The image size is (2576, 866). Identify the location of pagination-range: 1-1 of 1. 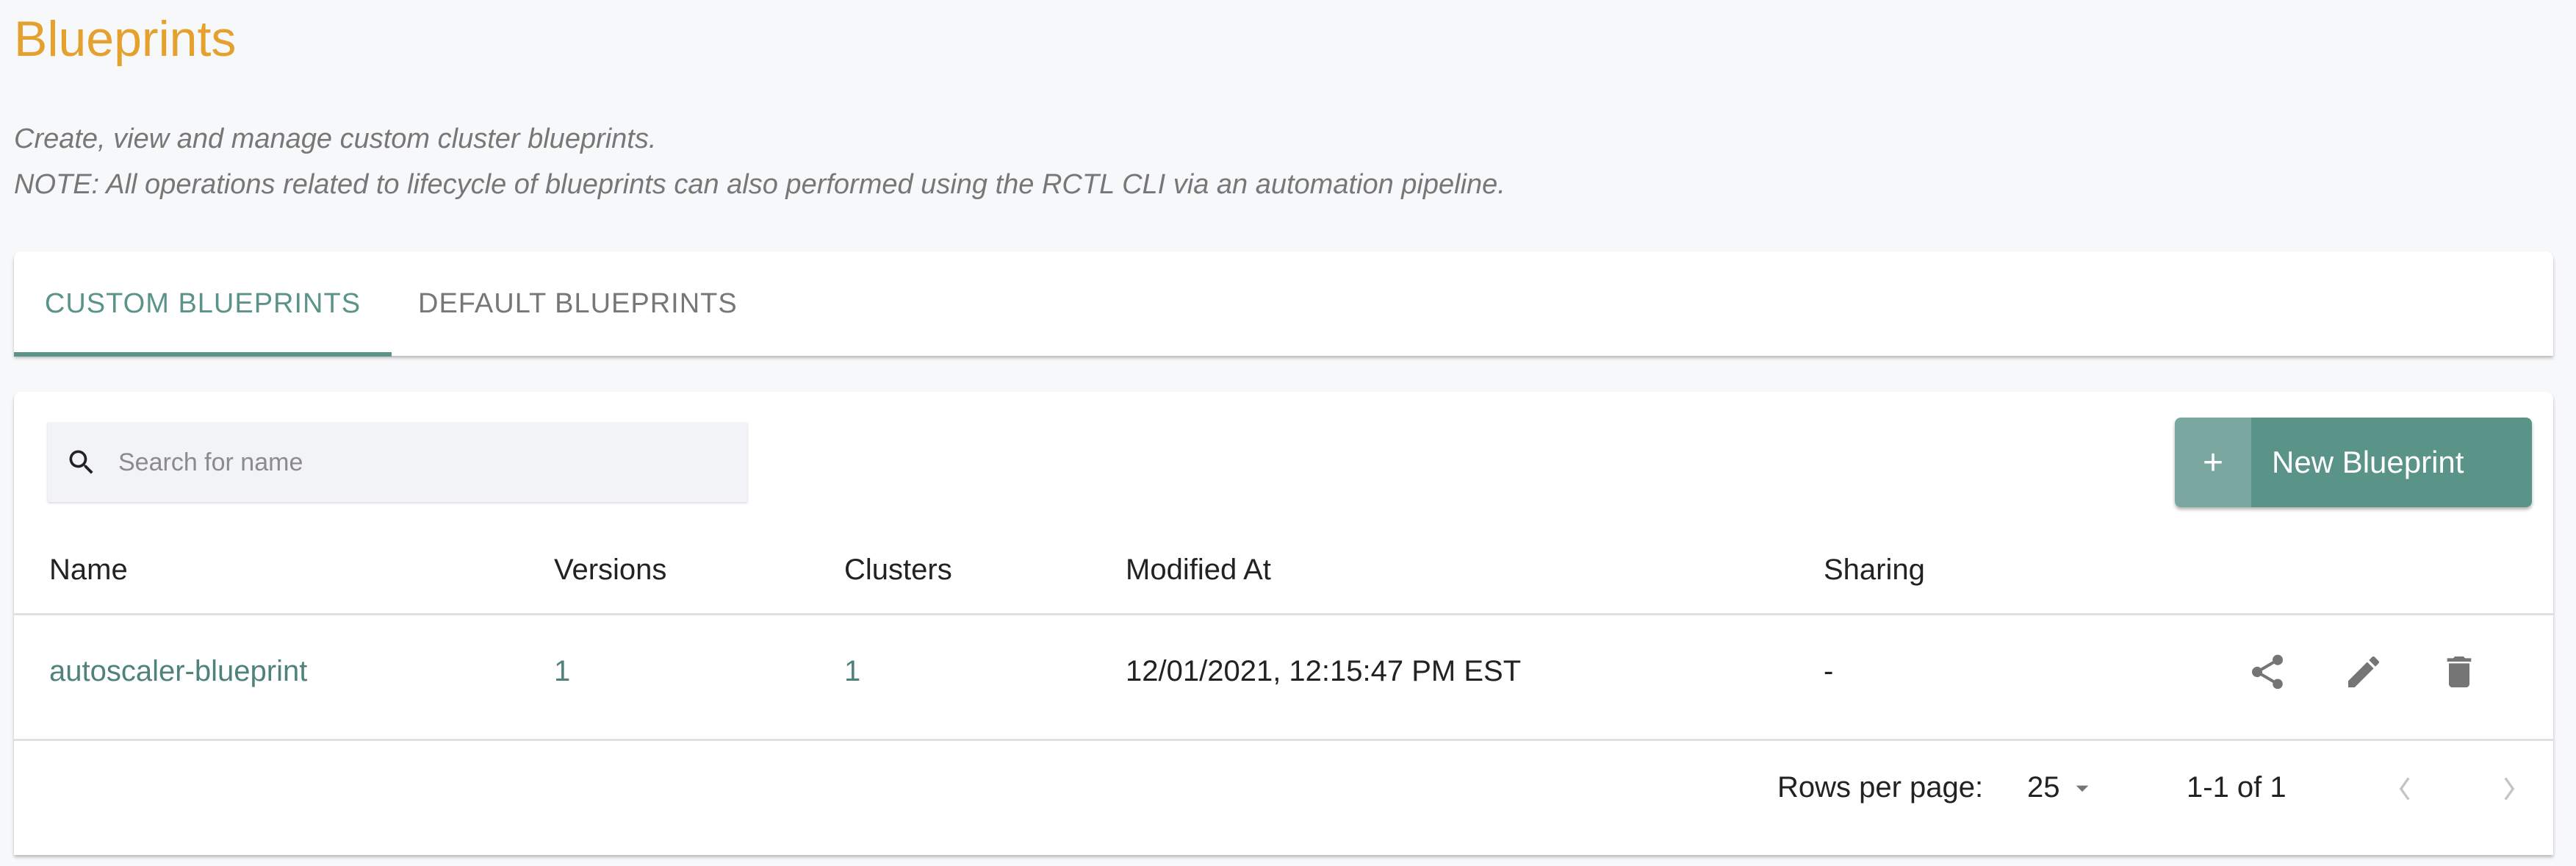
(2237, 787).